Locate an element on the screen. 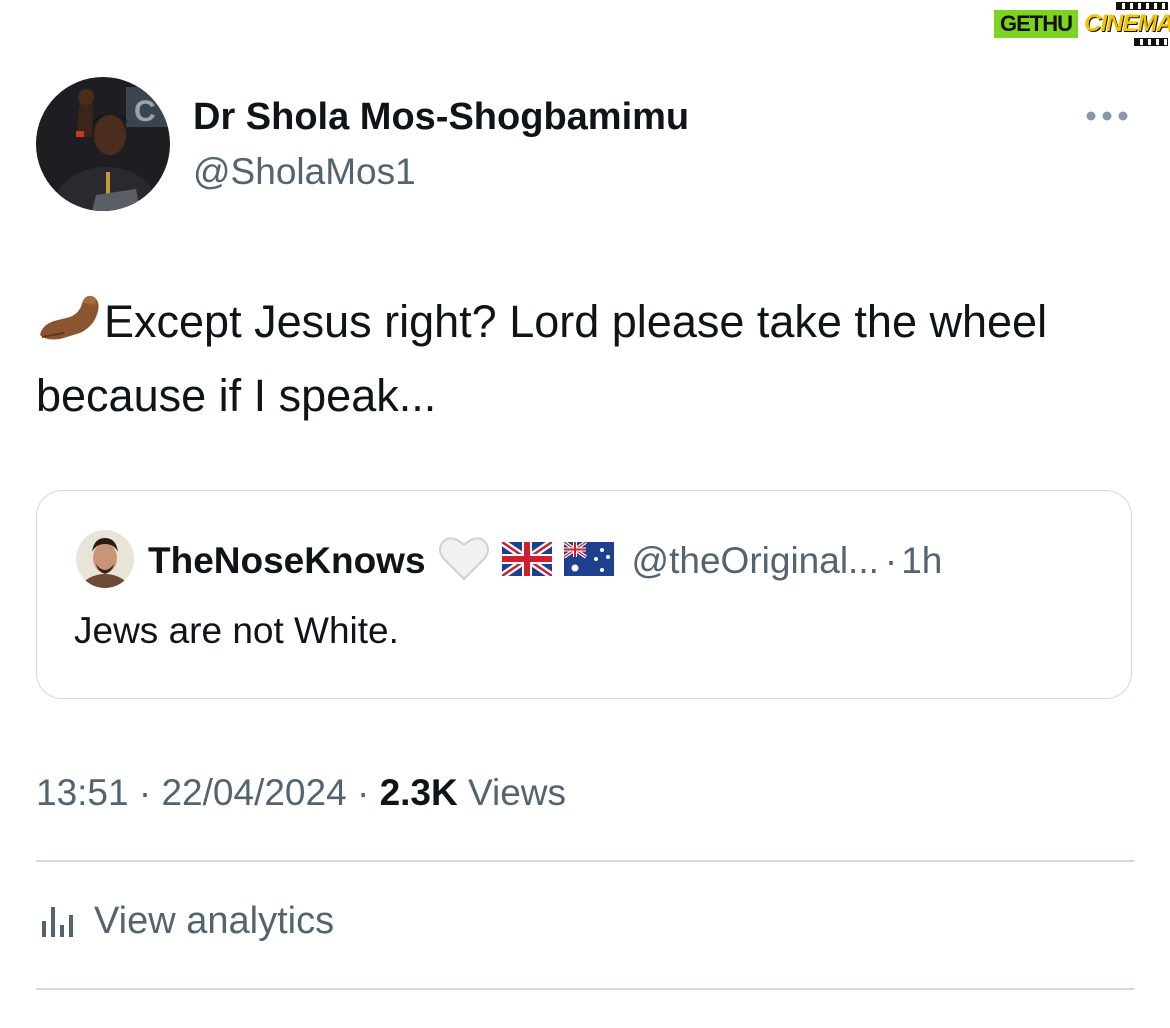 This screenshot has height=1028, width=1170. author-handle: @SholaMos1 is located at coordinates (304, 172).